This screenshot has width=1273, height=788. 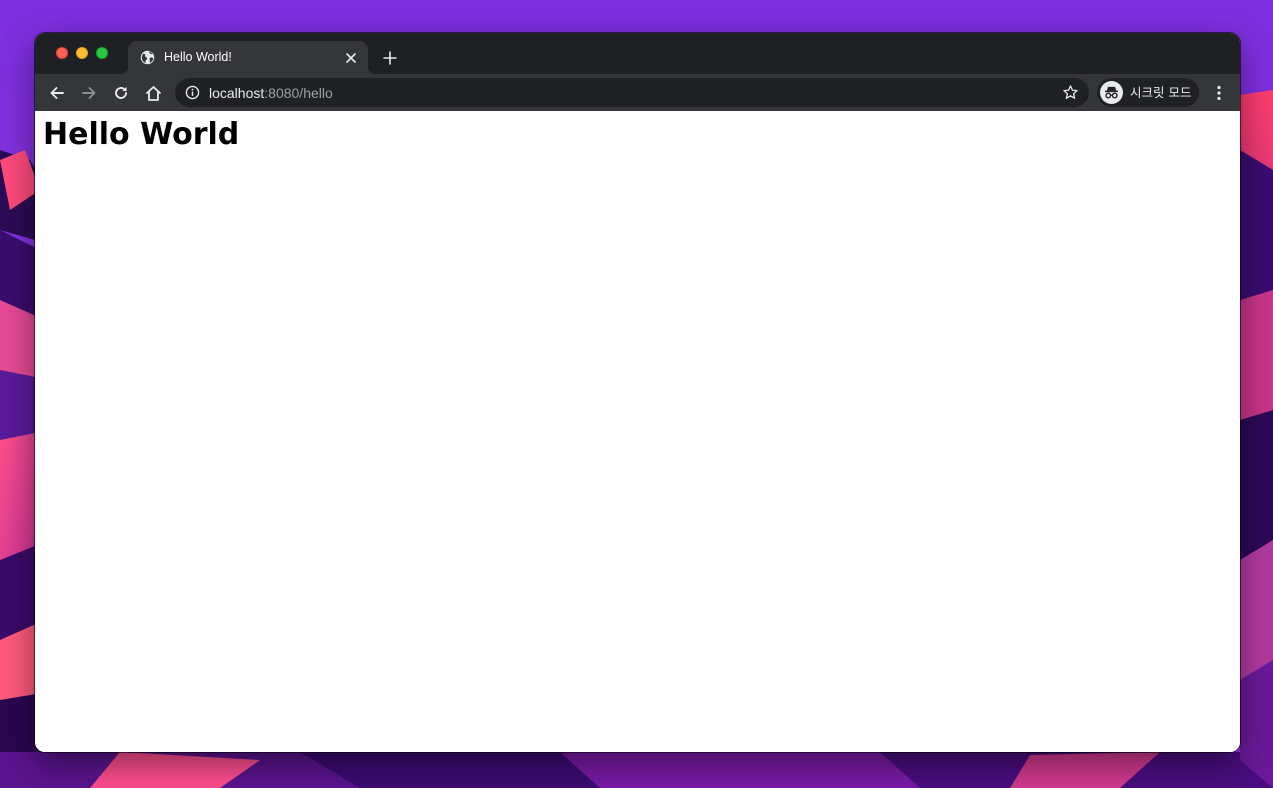 What do you see at coordinates (89, 93) in the screenshot?
I see `arrow-right-icon` at bounding box center [89, 93].